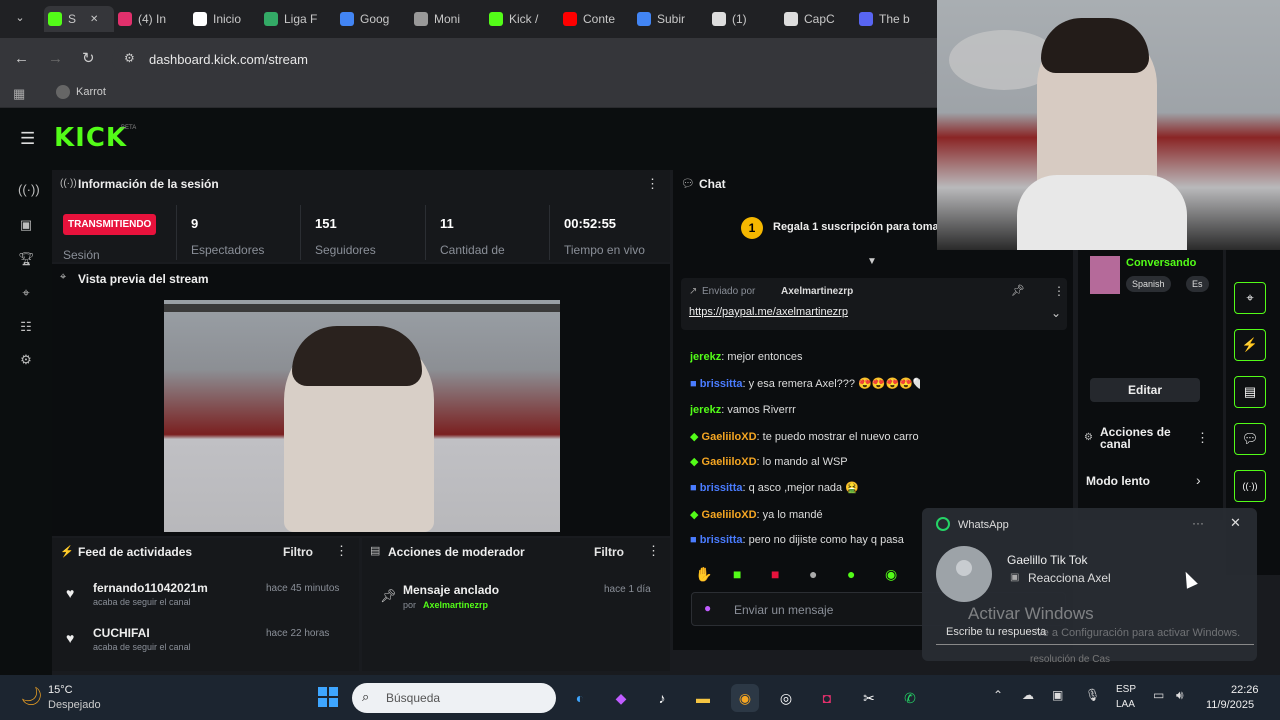 This screenshot has width=1280, height=720. What do you see at coordinates (998, 695) in the screenshot?
I see `tray-chevron-icon: ⌃` at bounding box center [998, 695].